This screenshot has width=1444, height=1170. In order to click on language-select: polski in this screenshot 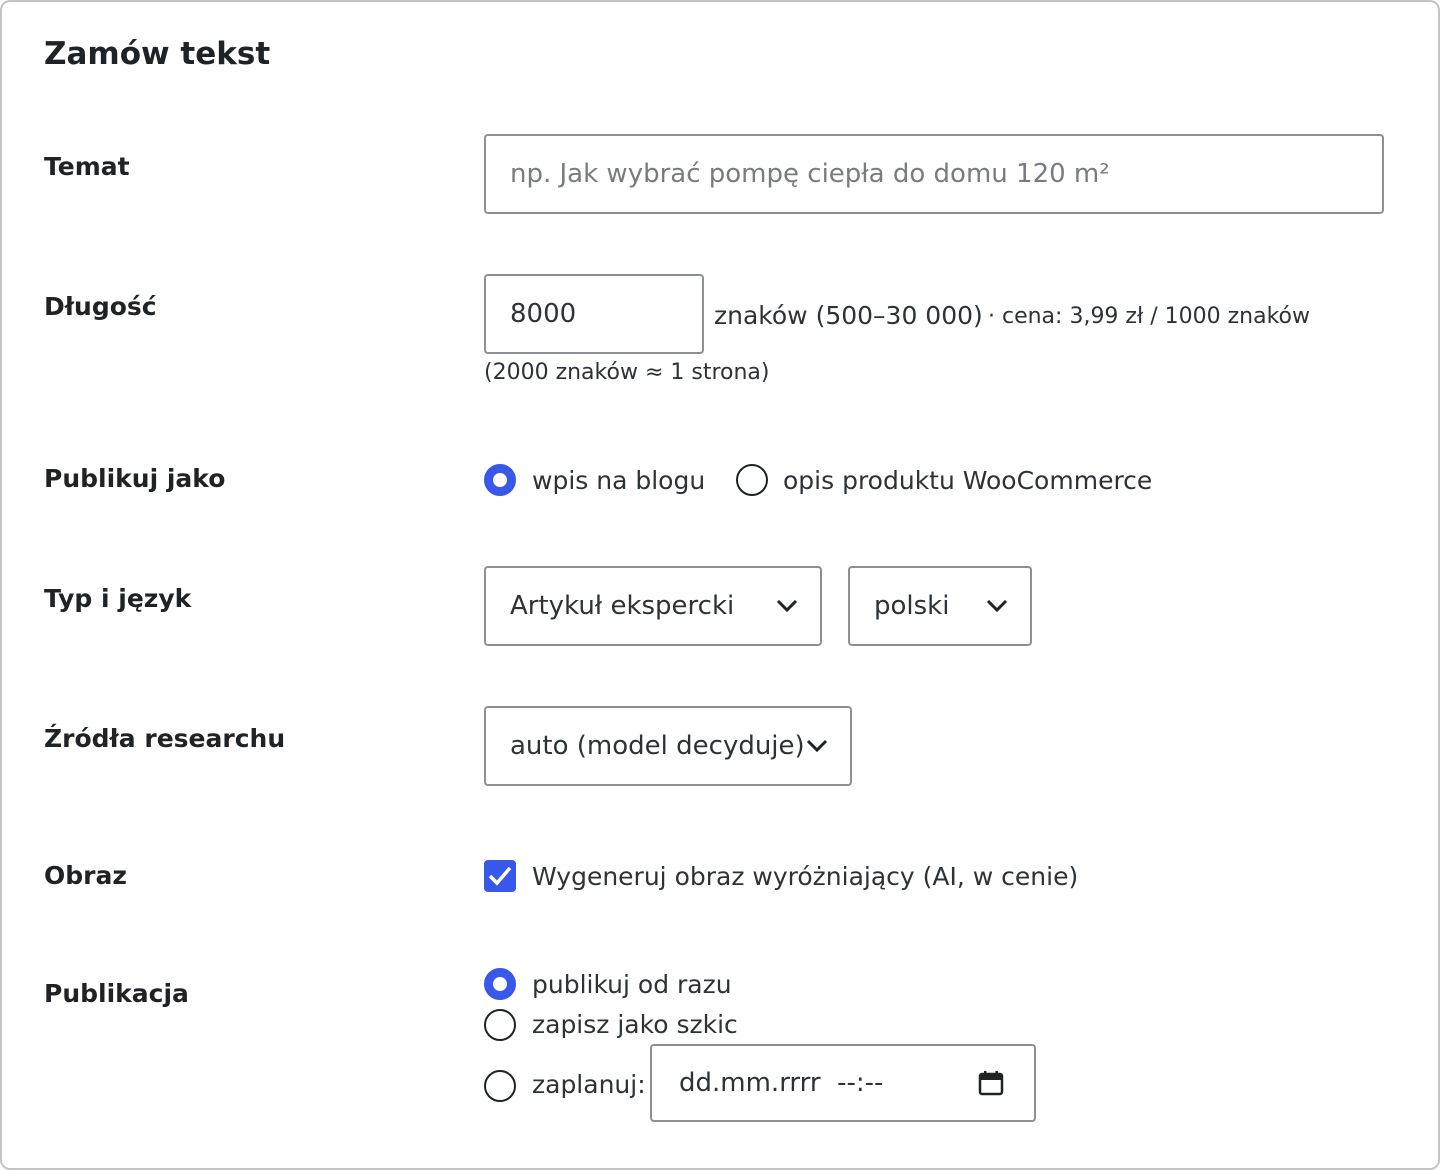, I will do `click(940, 606)`.